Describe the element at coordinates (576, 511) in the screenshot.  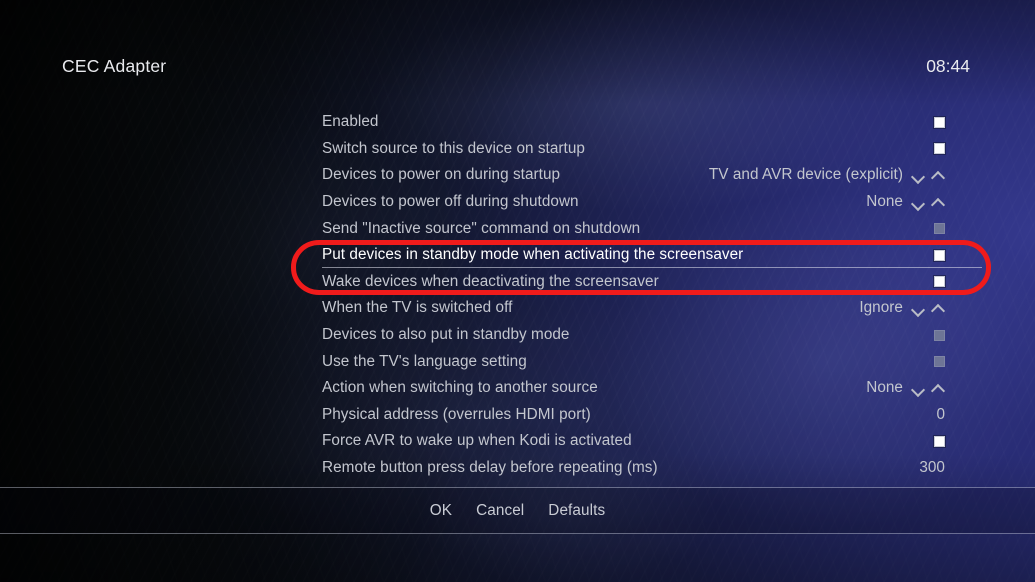
I see `footer-defaults-button: Defaults` at that location.